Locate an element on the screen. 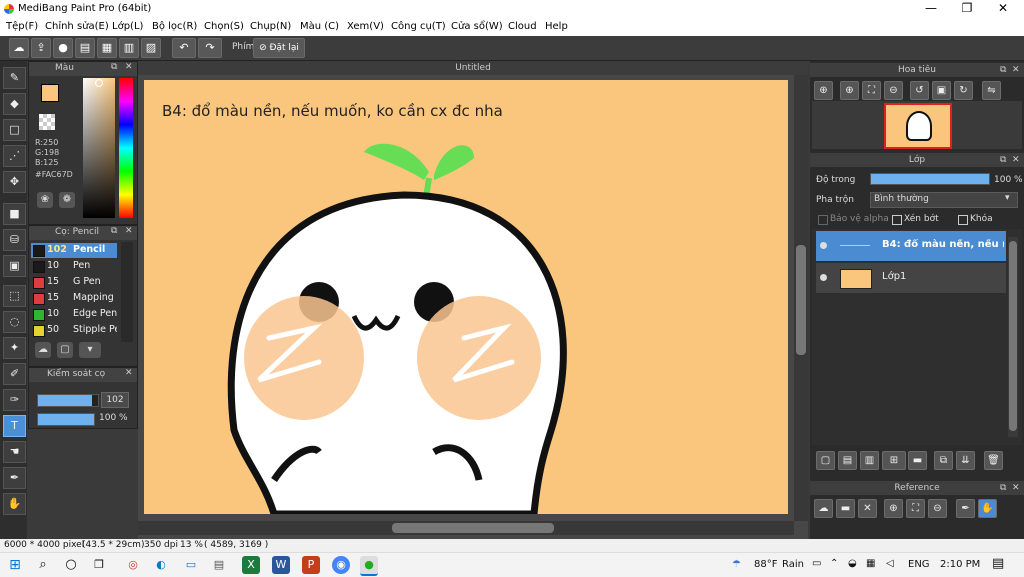 Image resolution: width=1024 pixels, height=577 pixels. folder-icon: ▬ is located at coordinates (917, 460).